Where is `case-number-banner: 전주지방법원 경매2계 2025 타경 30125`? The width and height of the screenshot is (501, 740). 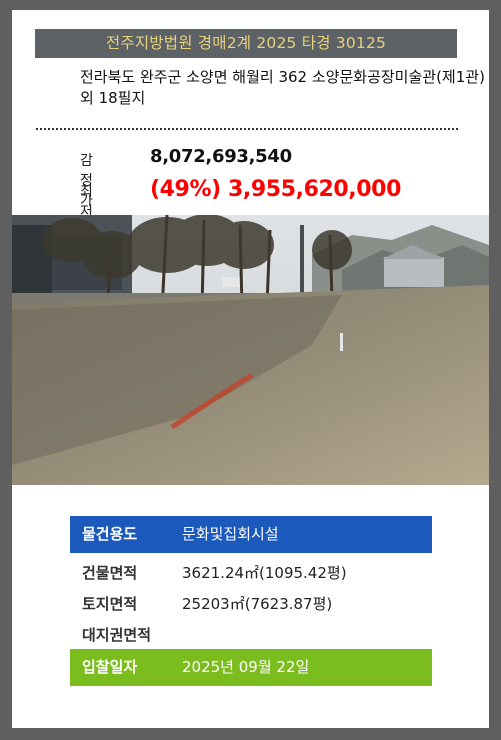 case-number-banner: 전주지방법원 경매2계 2025 타경 30125 is located at coordinates (246, 43).